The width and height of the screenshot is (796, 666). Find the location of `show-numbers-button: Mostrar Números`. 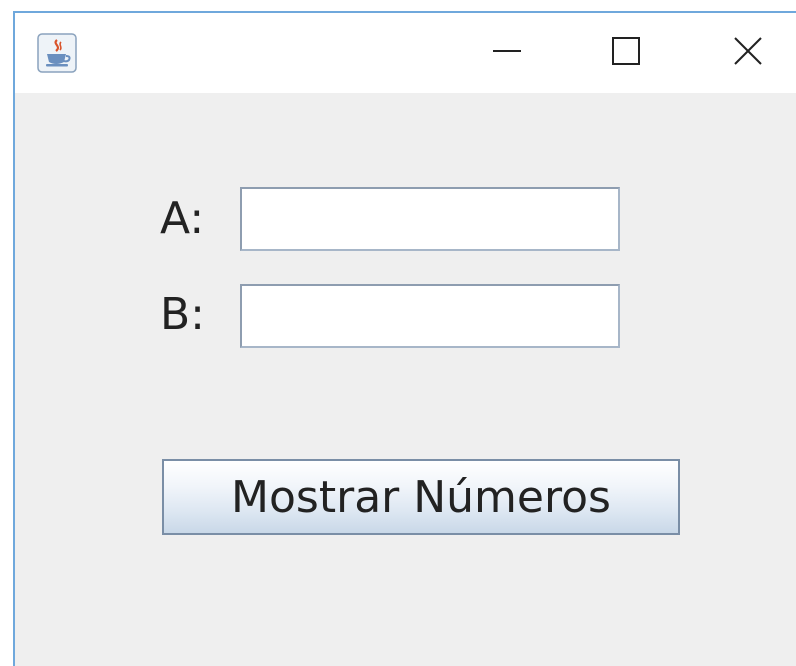

show-numbers-button: Mostrar Números is located at coordinates (421, 497).